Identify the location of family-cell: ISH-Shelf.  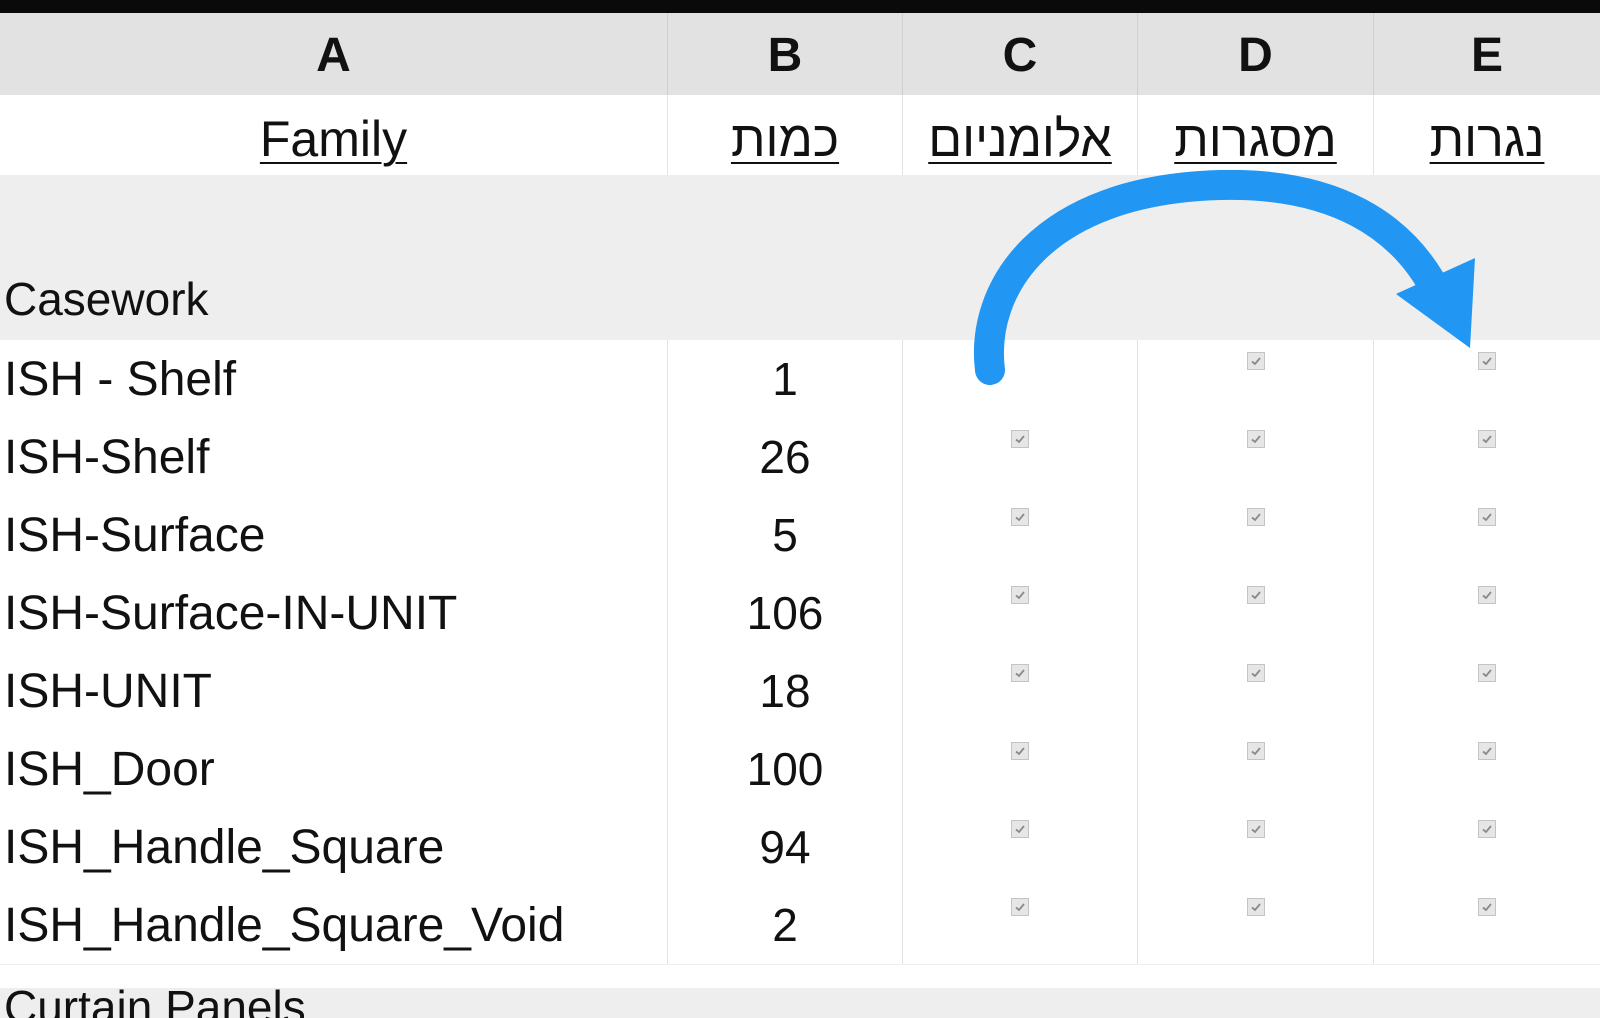
(334, 457).